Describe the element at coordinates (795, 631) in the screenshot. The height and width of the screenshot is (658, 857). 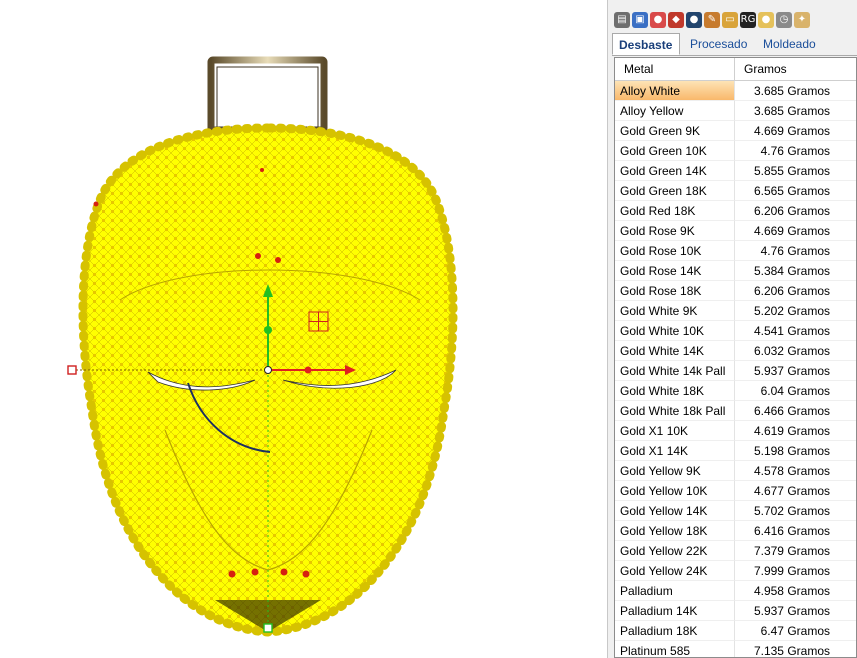
I see `weight-cell: 6.47 Gramos` at that location.